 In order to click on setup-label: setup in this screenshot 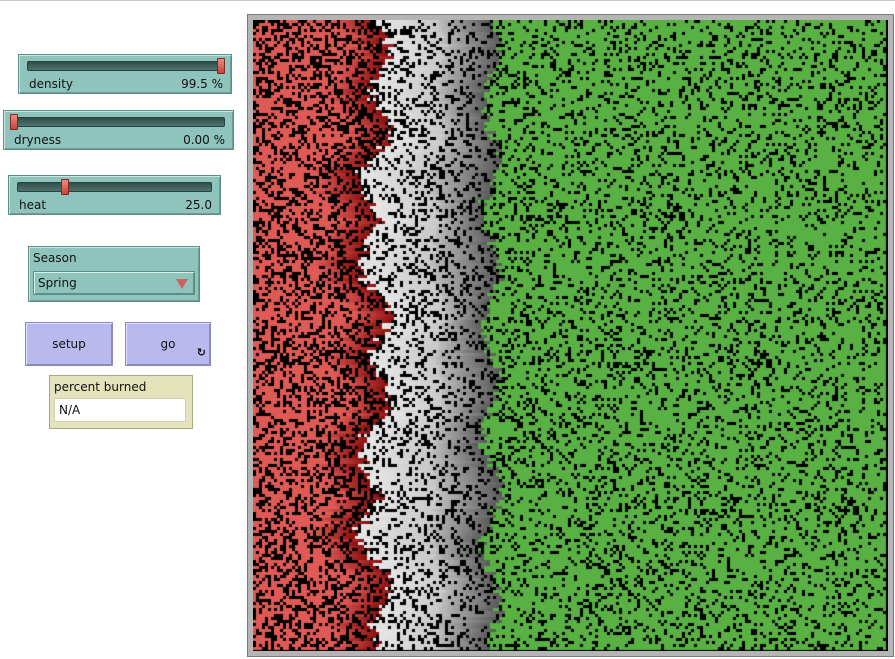, I will do `click(69, 344)`.